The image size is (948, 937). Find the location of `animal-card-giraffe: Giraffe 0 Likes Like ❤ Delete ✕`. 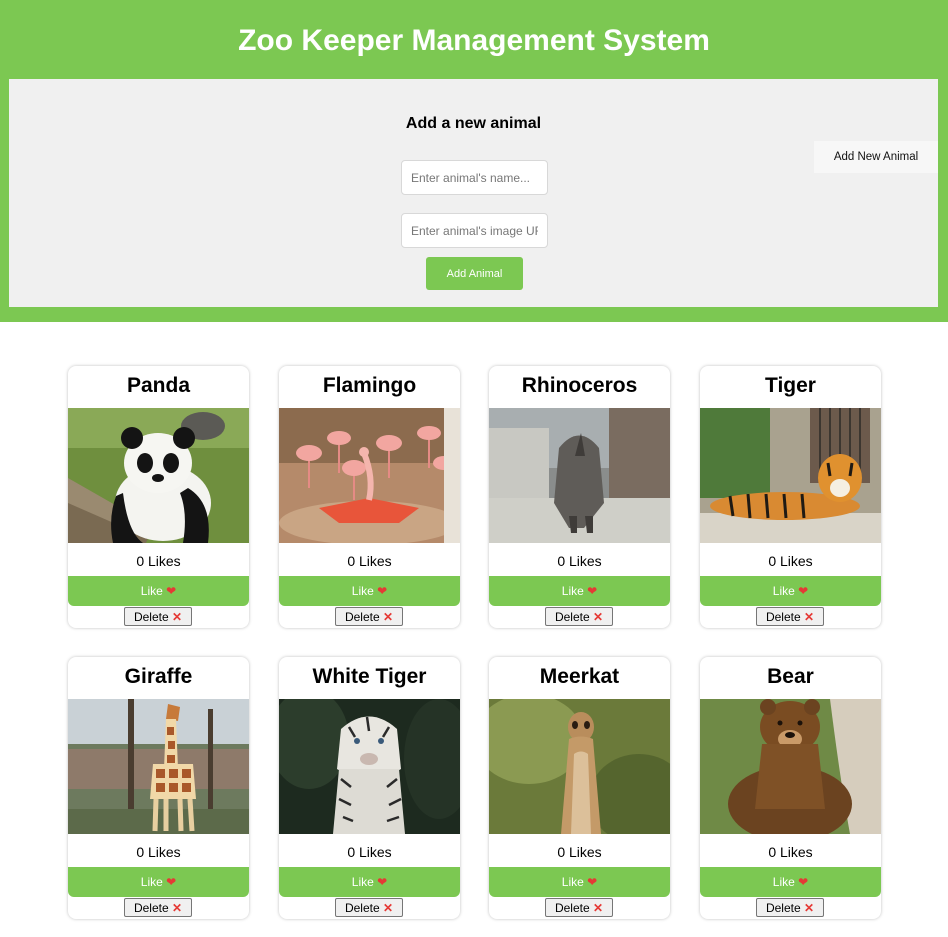

animal-card-giraffe: Giraffe 0 Likes Like ❤ Delete ✕ is located at coordinates (158, 788).